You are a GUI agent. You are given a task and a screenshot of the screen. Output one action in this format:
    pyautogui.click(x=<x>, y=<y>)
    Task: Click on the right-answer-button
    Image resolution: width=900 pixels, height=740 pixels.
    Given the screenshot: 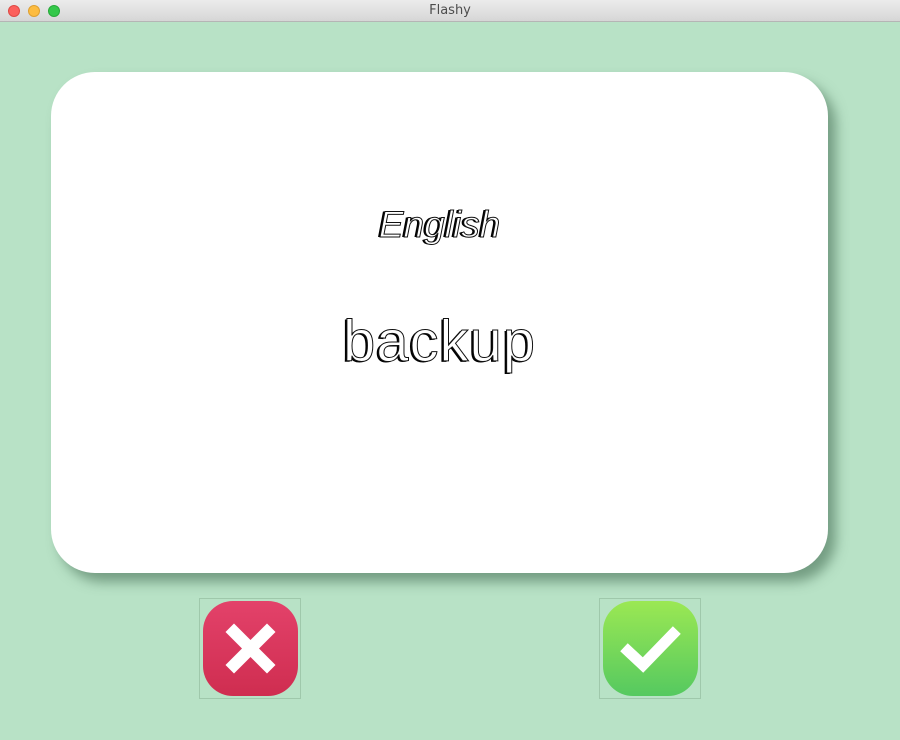 What is the action you would take?
    pyautogui.click(x=650, y=648)
    